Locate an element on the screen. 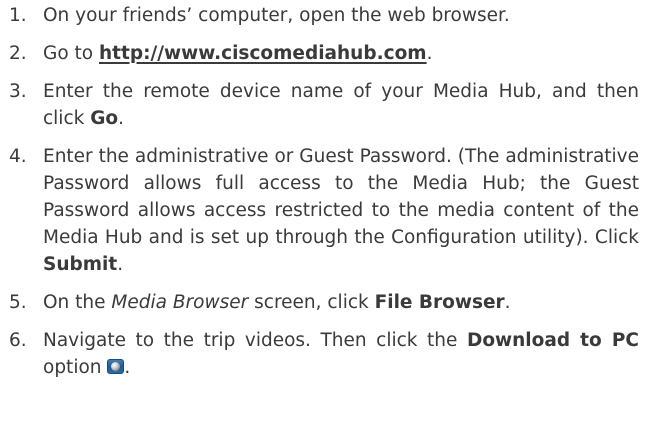  step-number: 5. is located at coordinates (18, 302).